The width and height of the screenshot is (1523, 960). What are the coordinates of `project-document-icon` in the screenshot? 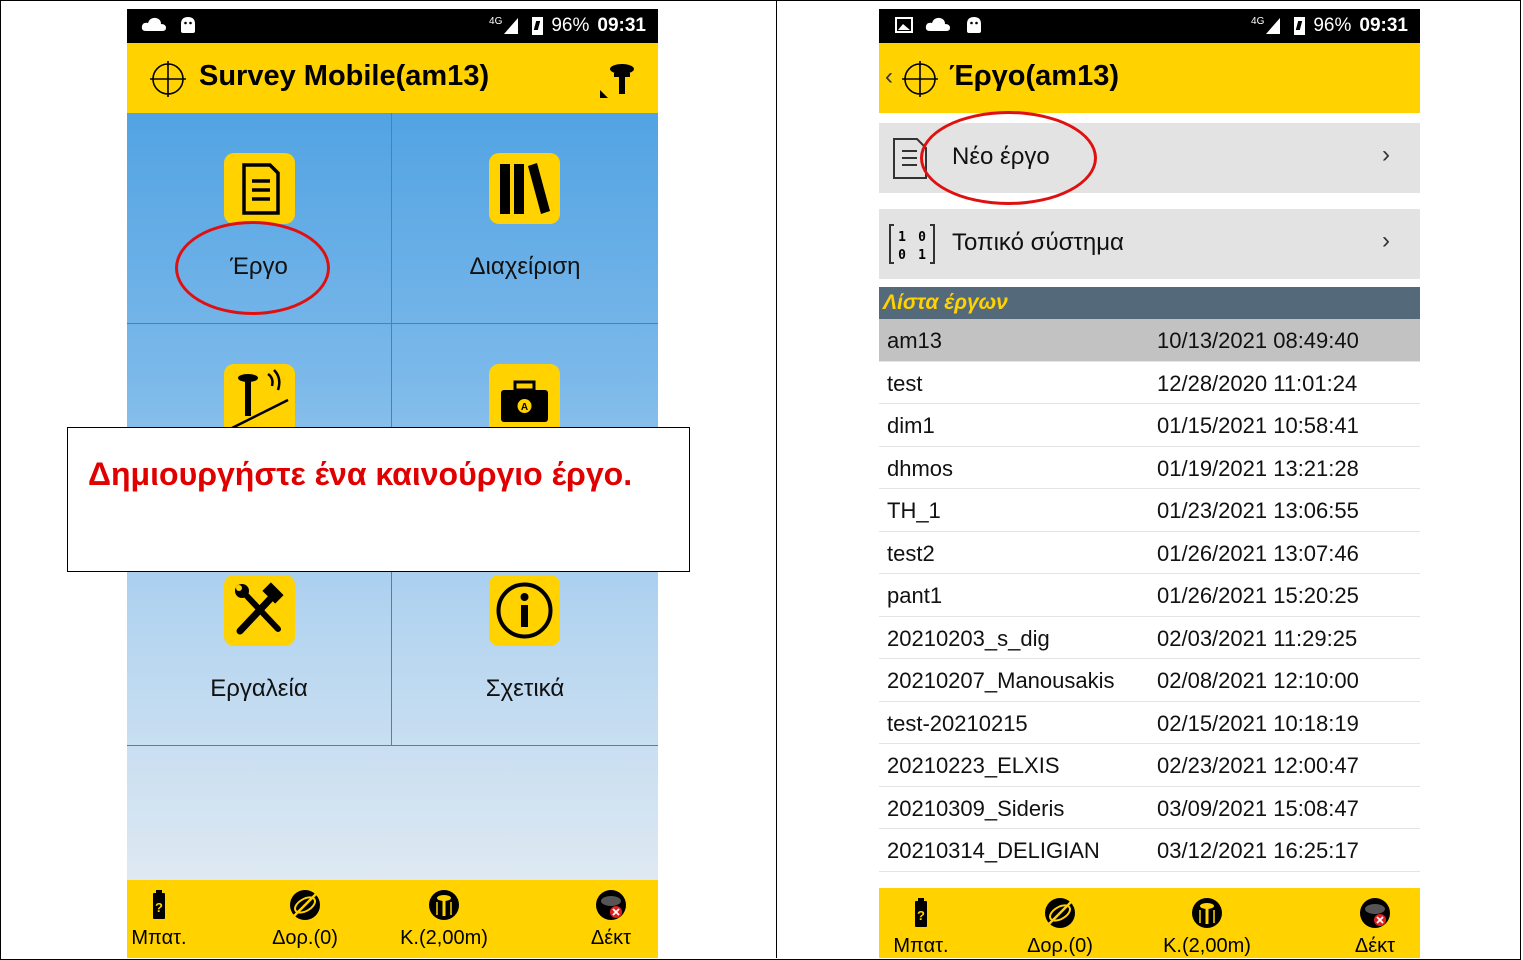 It's located at (259, 188).